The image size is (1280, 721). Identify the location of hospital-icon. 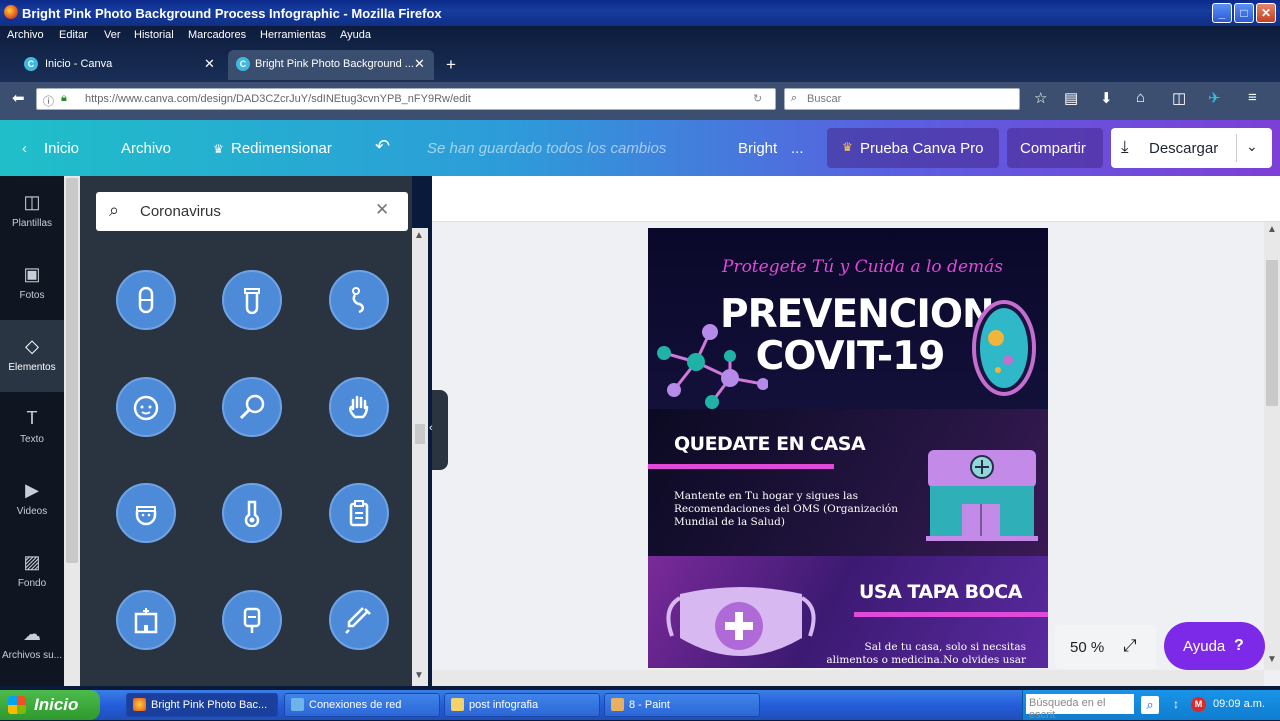
(146, 620).